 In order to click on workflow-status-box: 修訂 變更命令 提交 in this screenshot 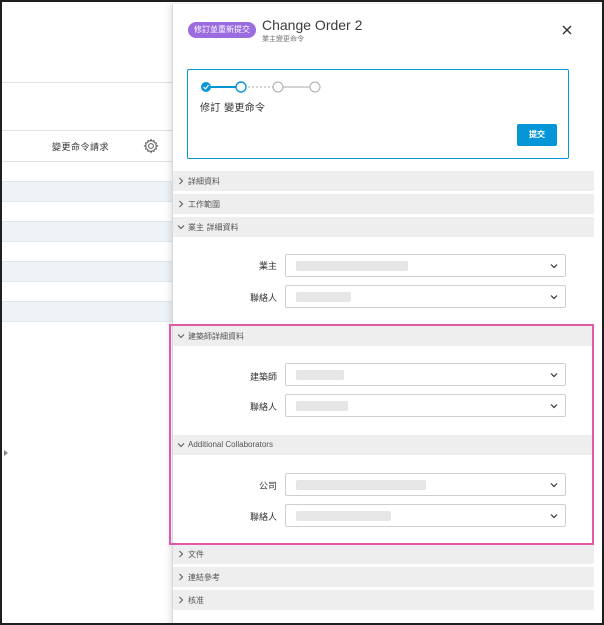, I will do `click(378, 114)`.